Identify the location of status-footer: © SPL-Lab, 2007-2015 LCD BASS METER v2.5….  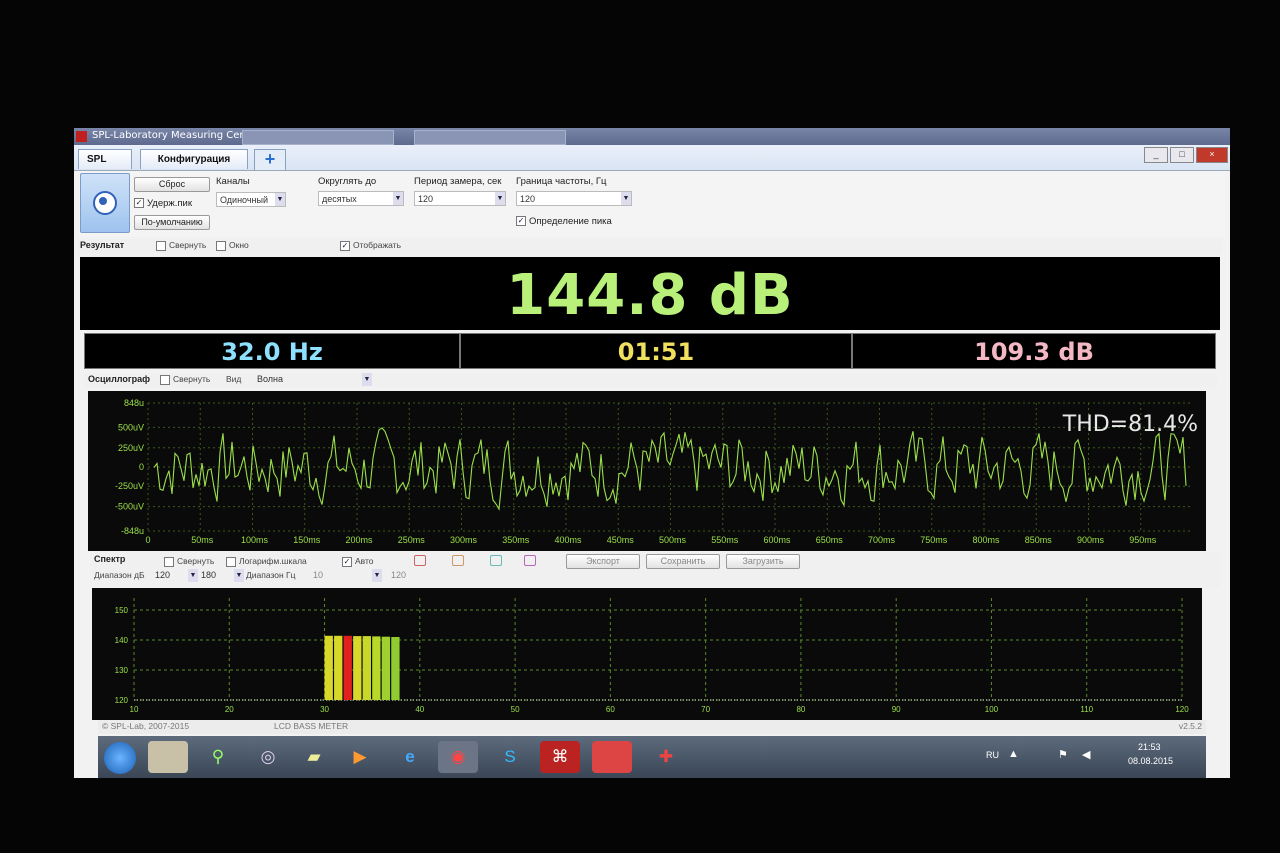
(652, 727).